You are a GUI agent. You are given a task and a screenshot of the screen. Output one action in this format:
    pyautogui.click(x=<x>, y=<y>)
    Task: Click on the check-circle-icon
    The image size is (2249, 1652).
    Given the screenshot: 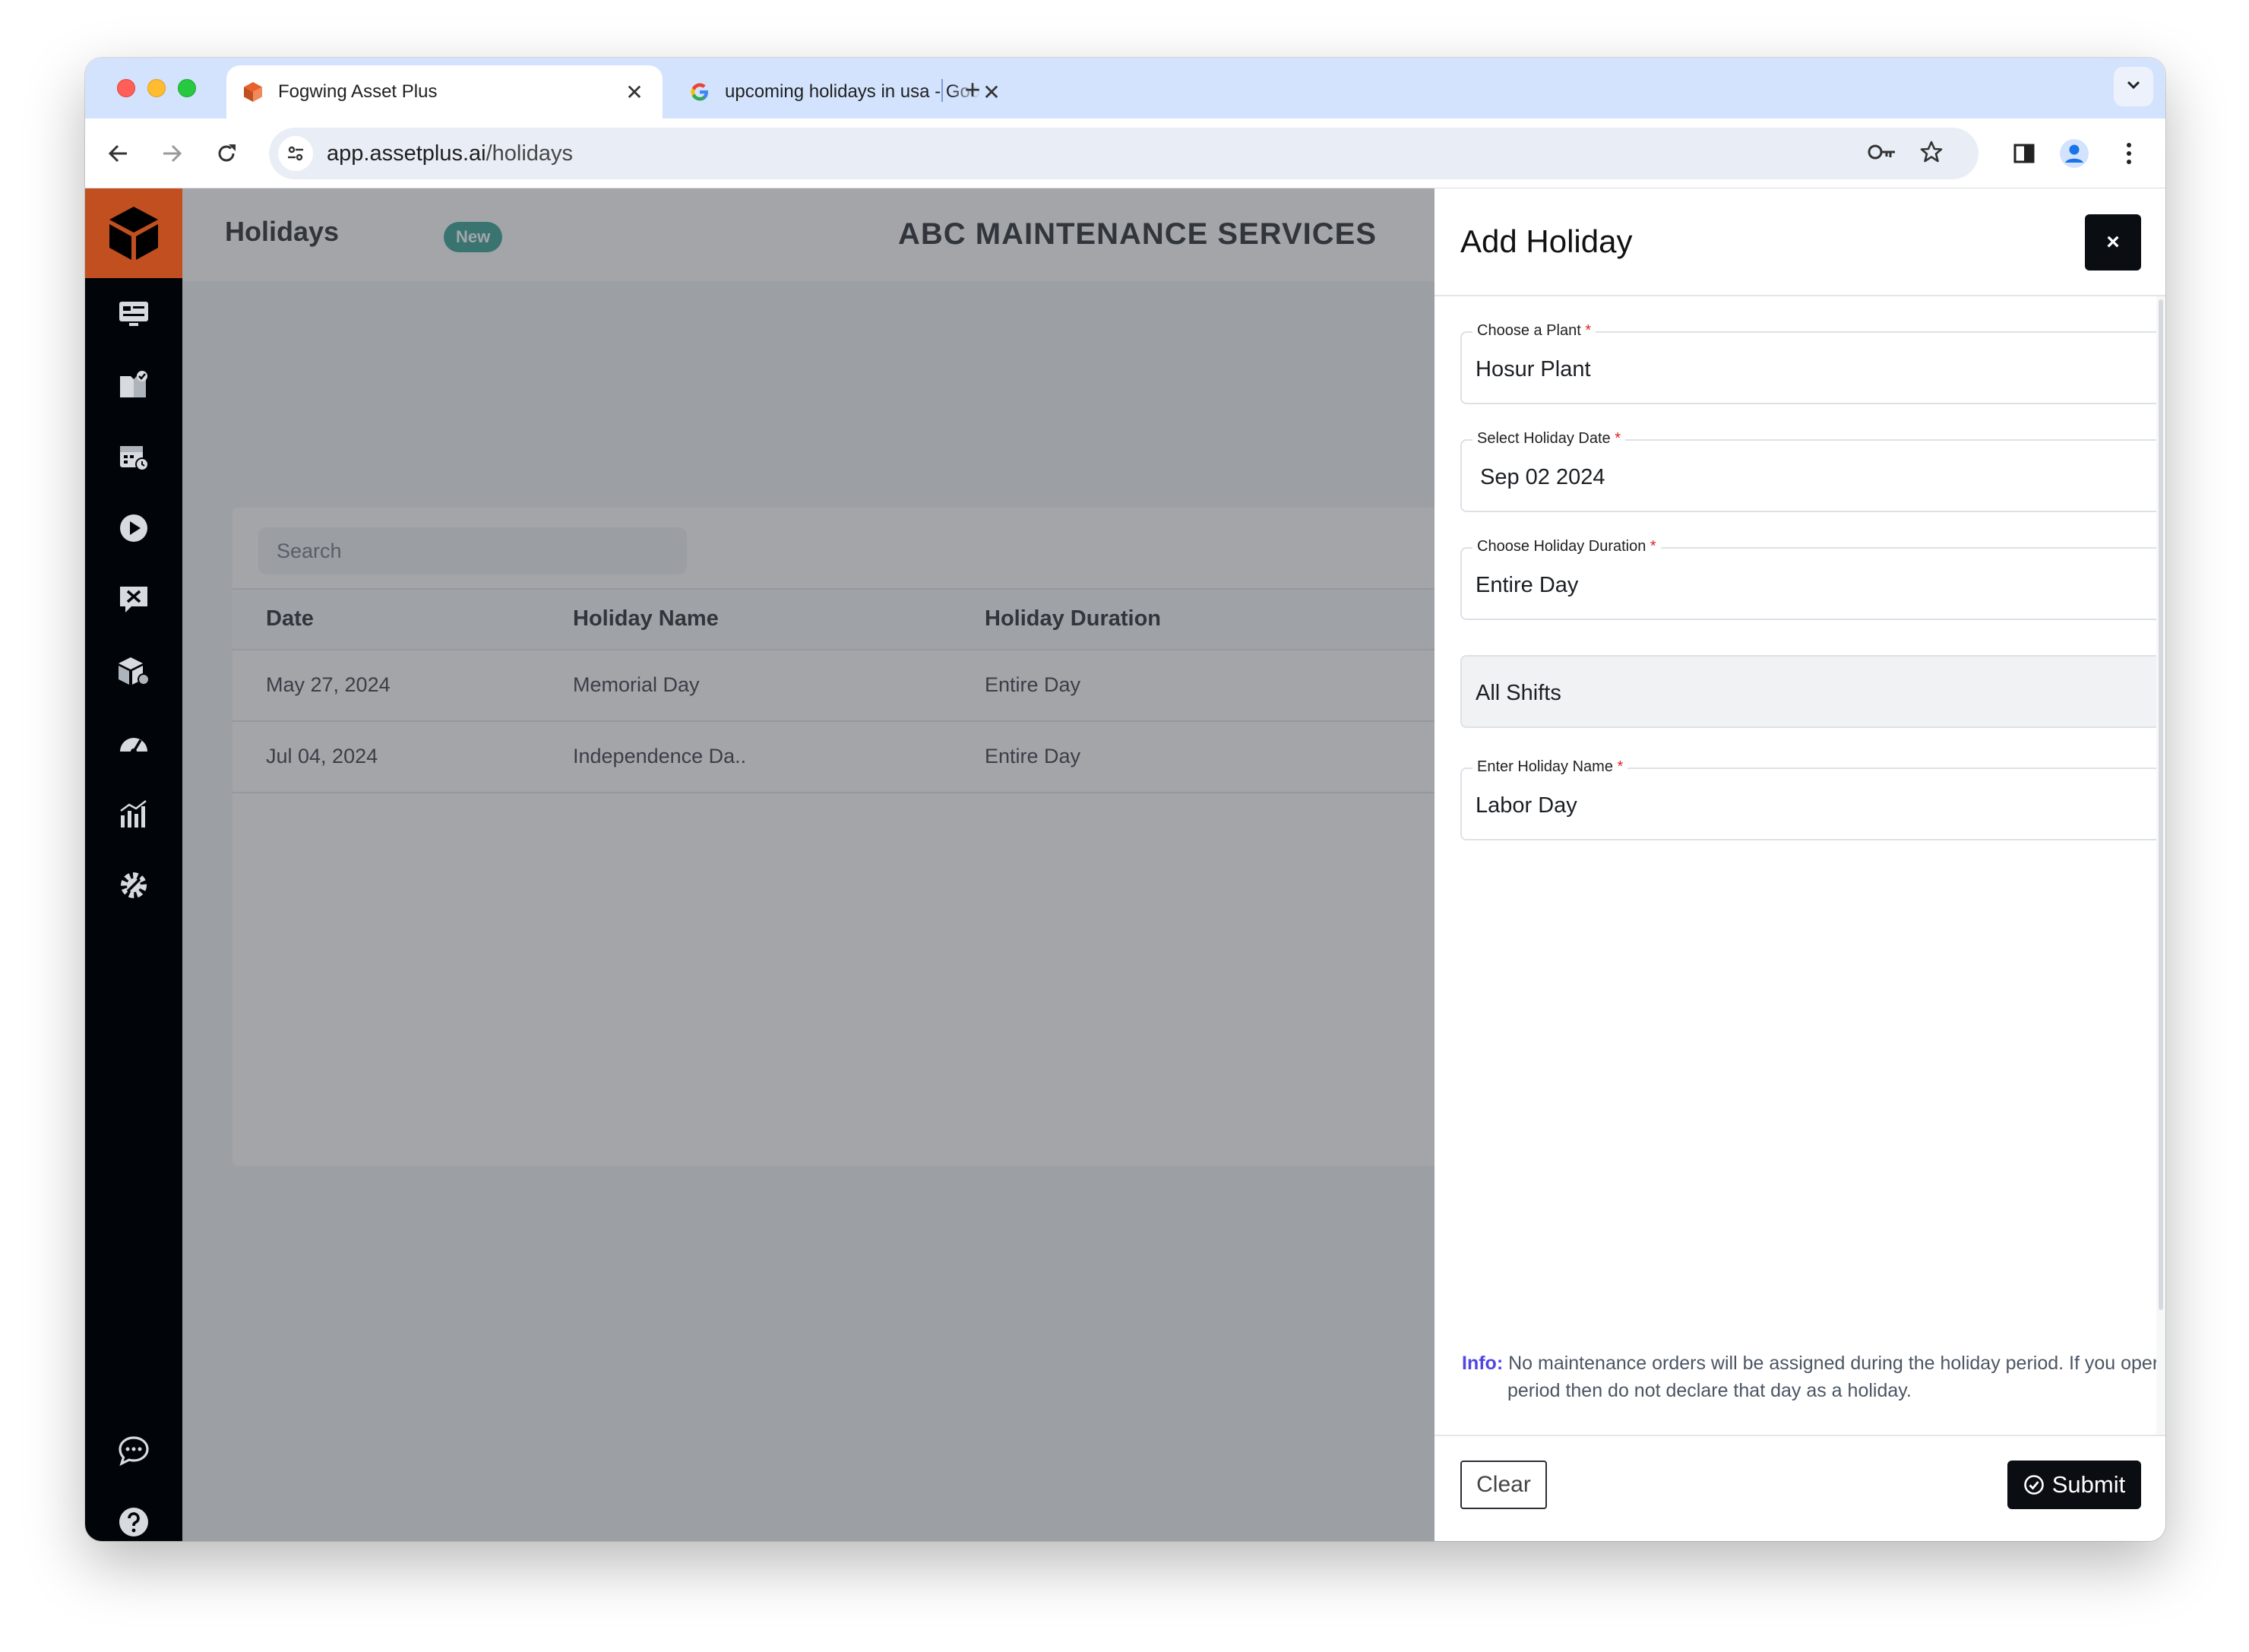 What is the action you would take?
    pyautogui.click(x=2034, y=1485)
    